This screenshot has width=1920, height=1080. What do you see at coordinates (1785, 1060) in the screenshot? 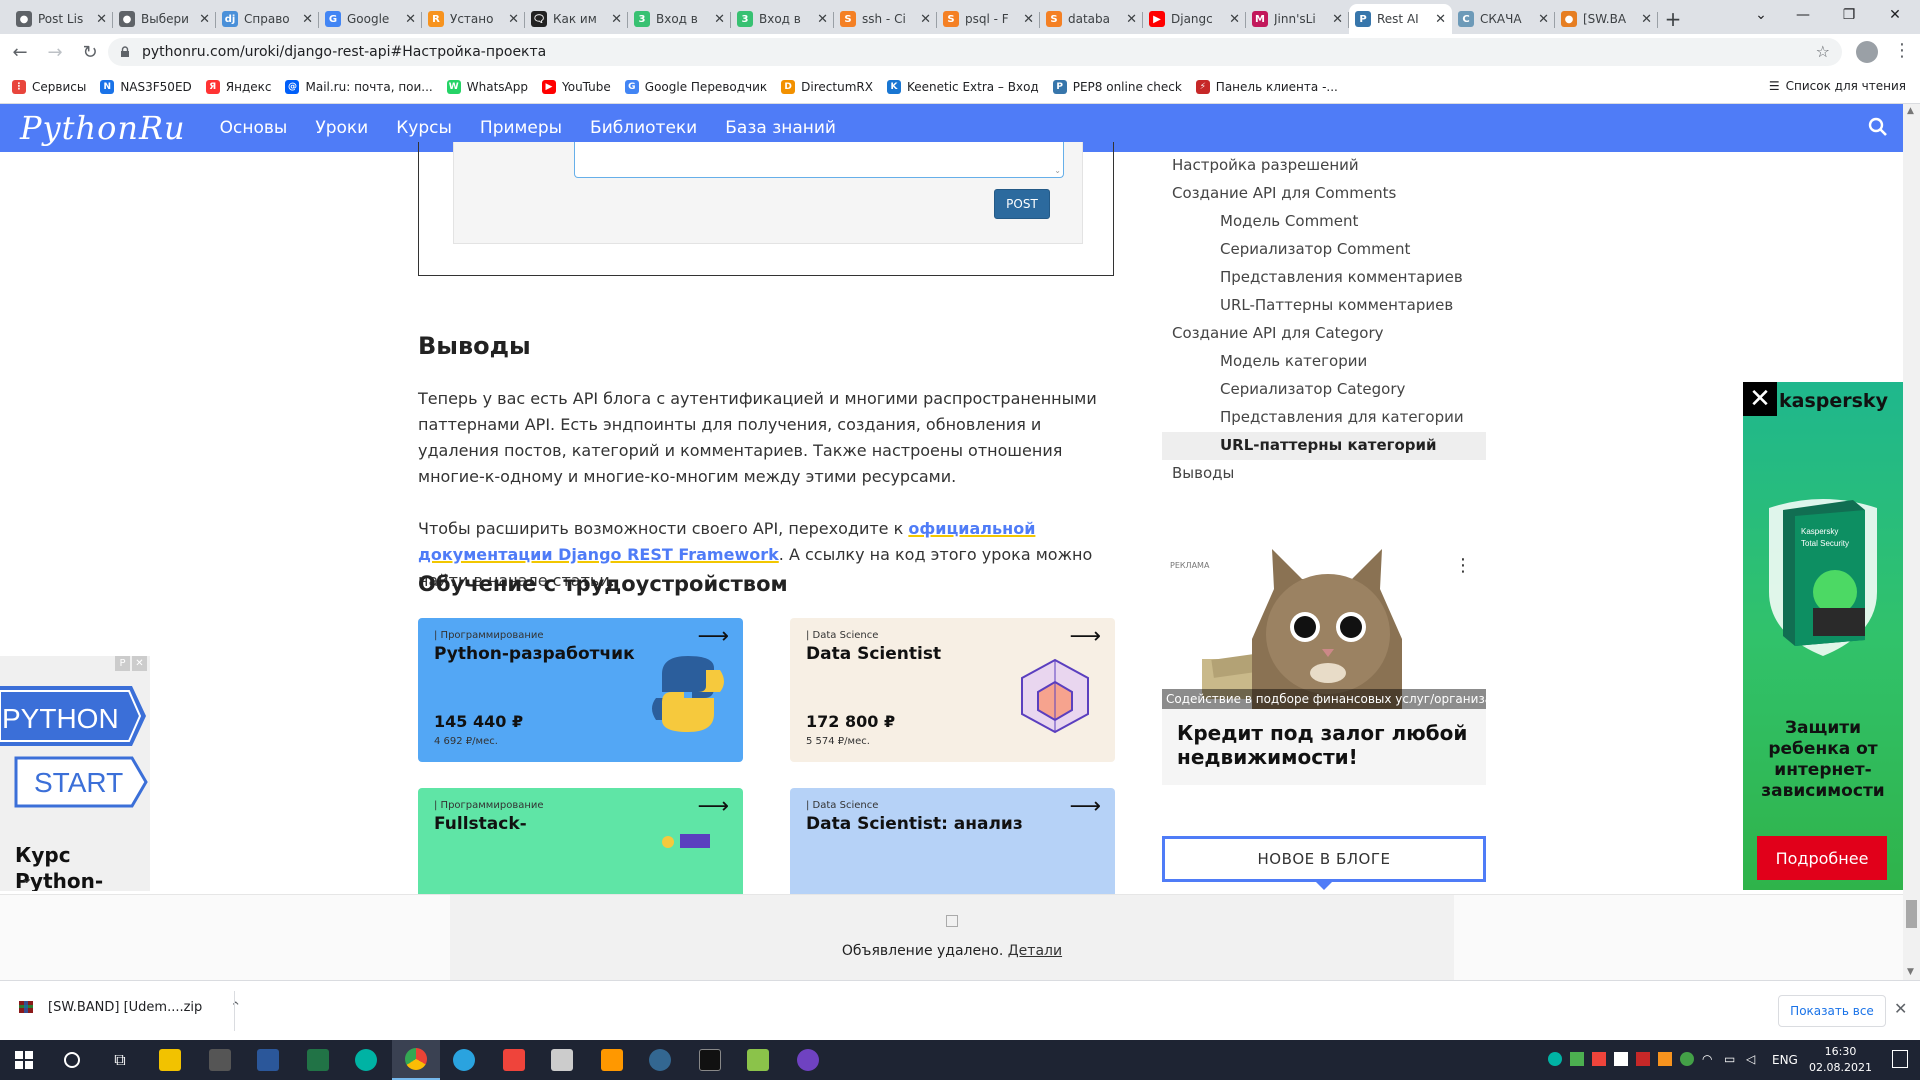
I see `language-indicator: ENG` at bounding box center [1785, 1060].